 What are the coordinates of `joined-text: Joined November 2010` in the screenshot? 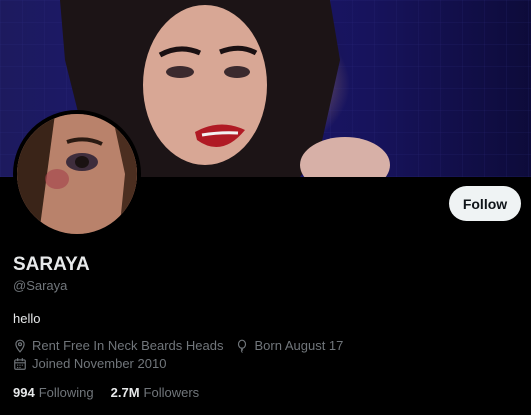 It's located at (99, 363).